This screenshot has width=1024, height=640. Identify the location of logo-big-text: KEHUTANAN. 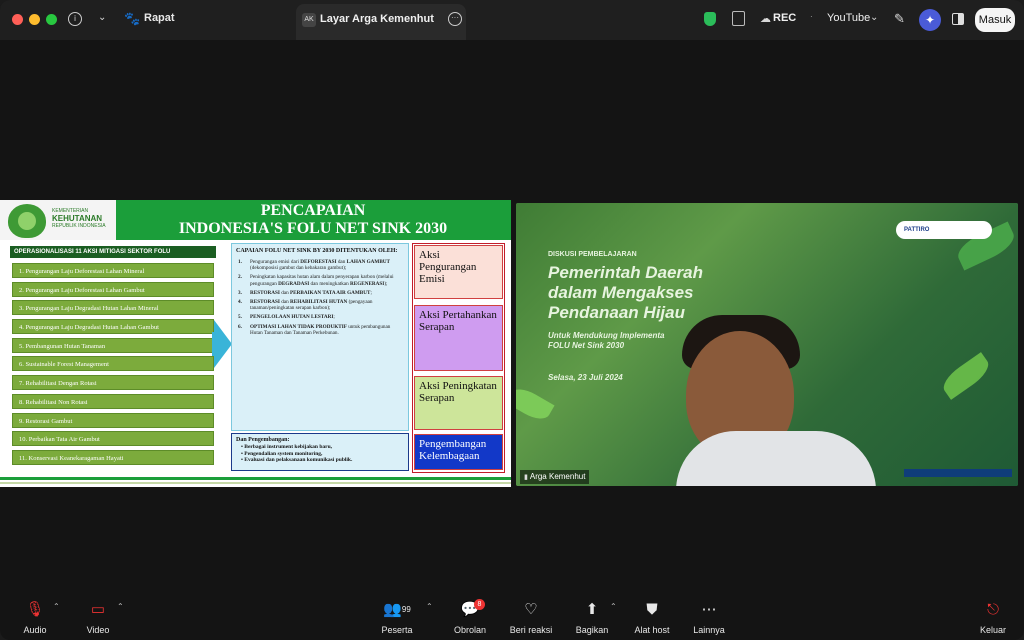
(77, 218).